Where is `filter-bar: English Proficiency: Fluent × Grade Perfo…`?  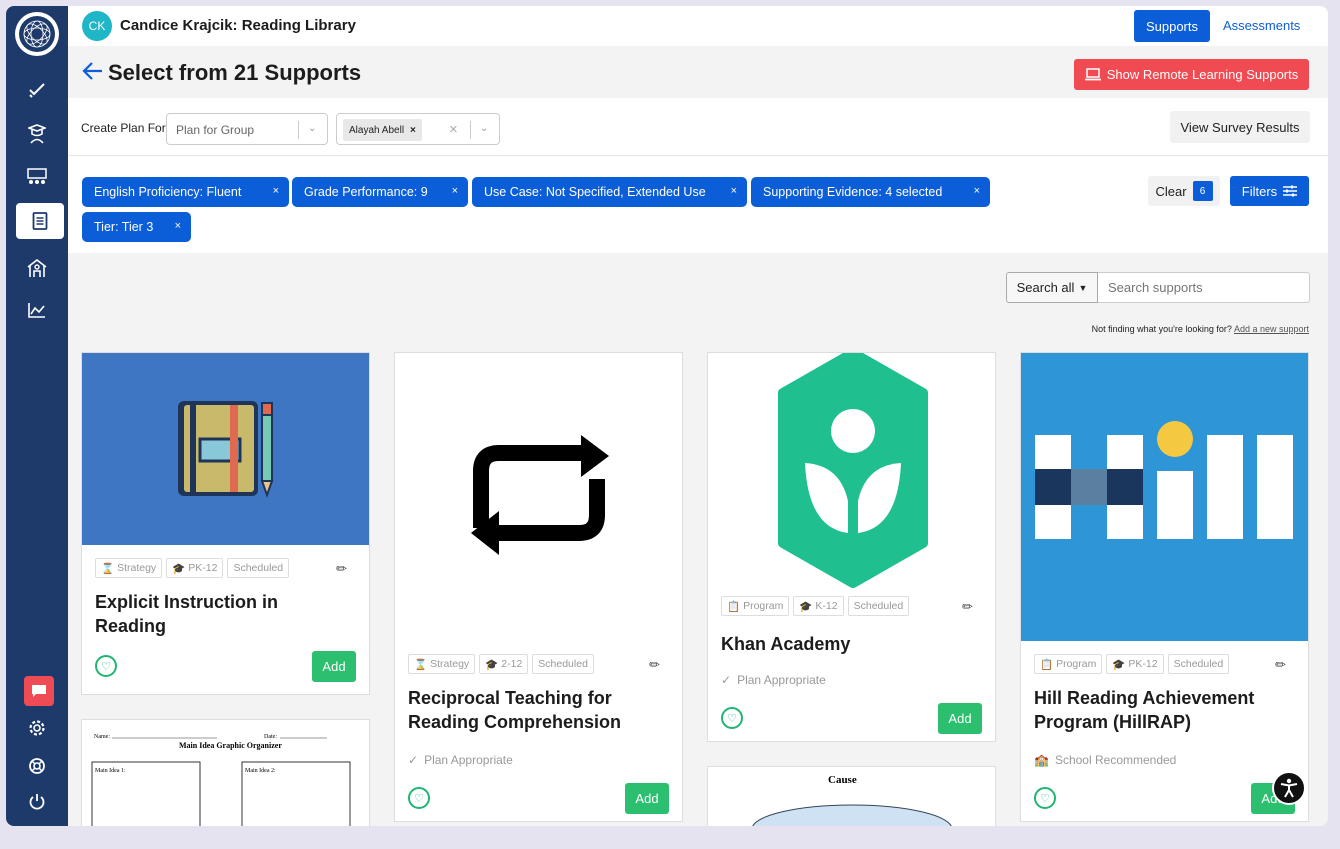
filter-bar: English Proficiency: Fluent × Grade Perfo… is located at coordinates (698, 204).